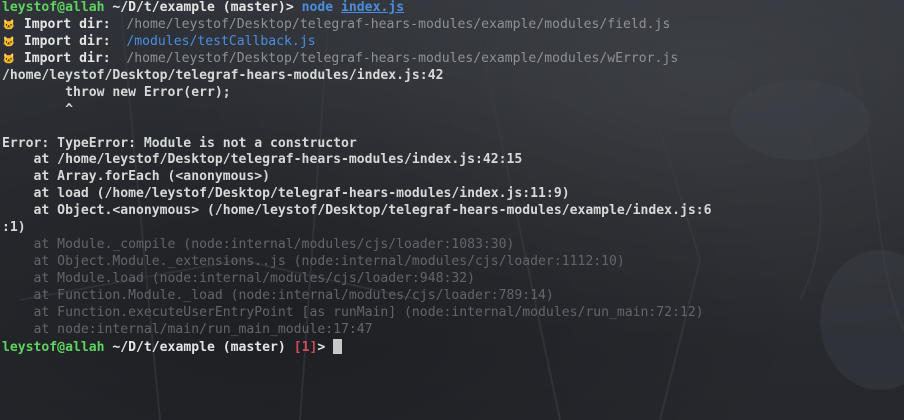 The height and width of the screenshot is (420, 904). What do you see at coordinates (372, 7) in the screenshot?
I see `command-argument-link: index.js` at bounding box center [372, 7].